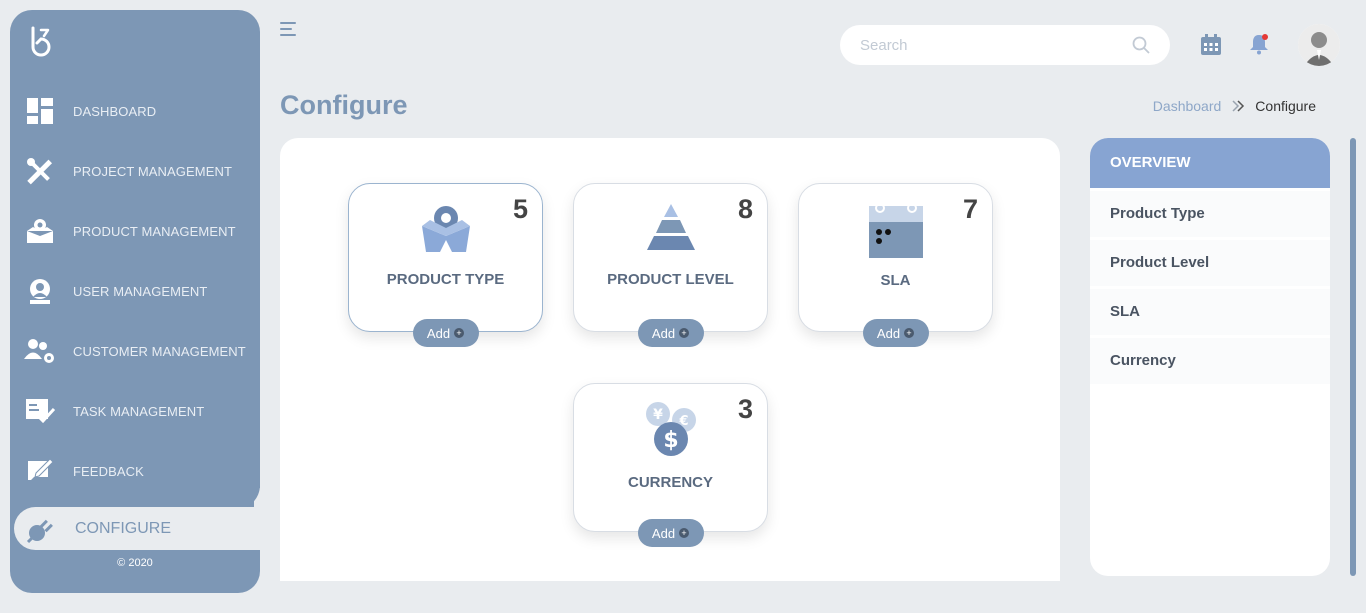  What do you see at coordinates (40, 529) in the screenshot?
I see `plug-icon` at bounding box center [40, 529].